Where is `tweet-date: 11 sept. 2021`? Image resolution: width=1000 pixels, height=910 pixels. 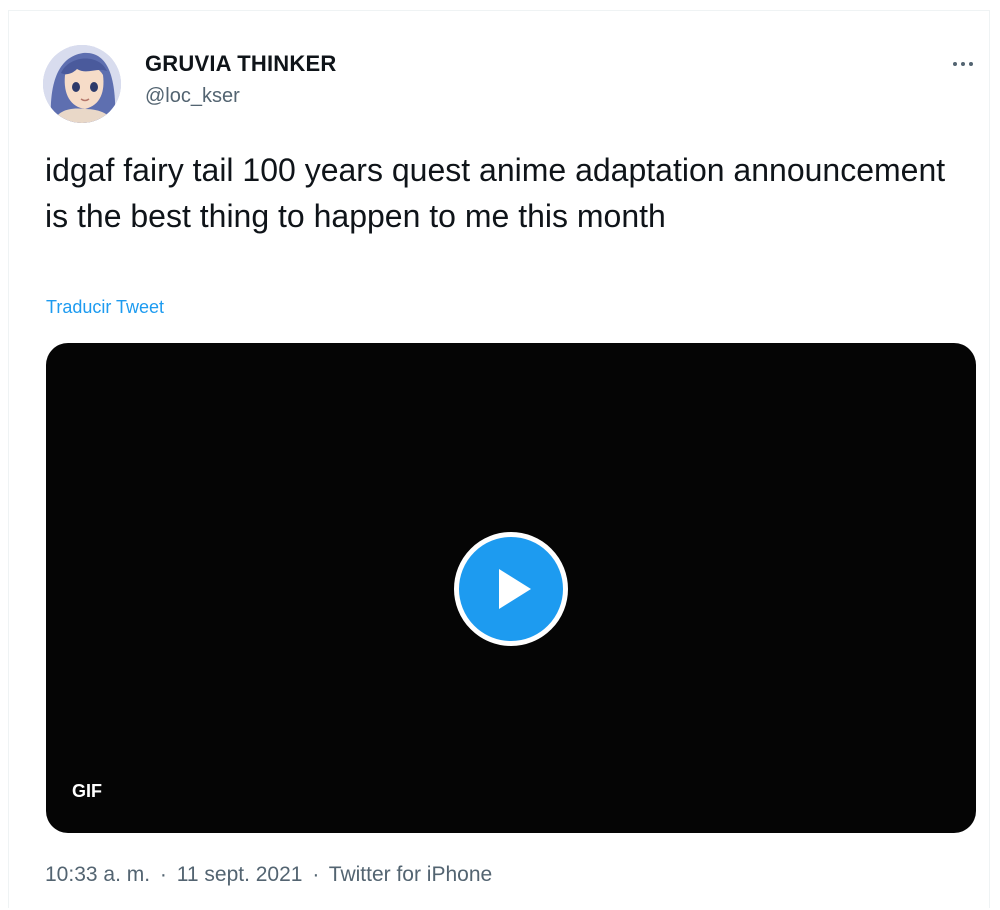 tweet-date: 11 sept. 2021 is located at coordinates (240, 874).